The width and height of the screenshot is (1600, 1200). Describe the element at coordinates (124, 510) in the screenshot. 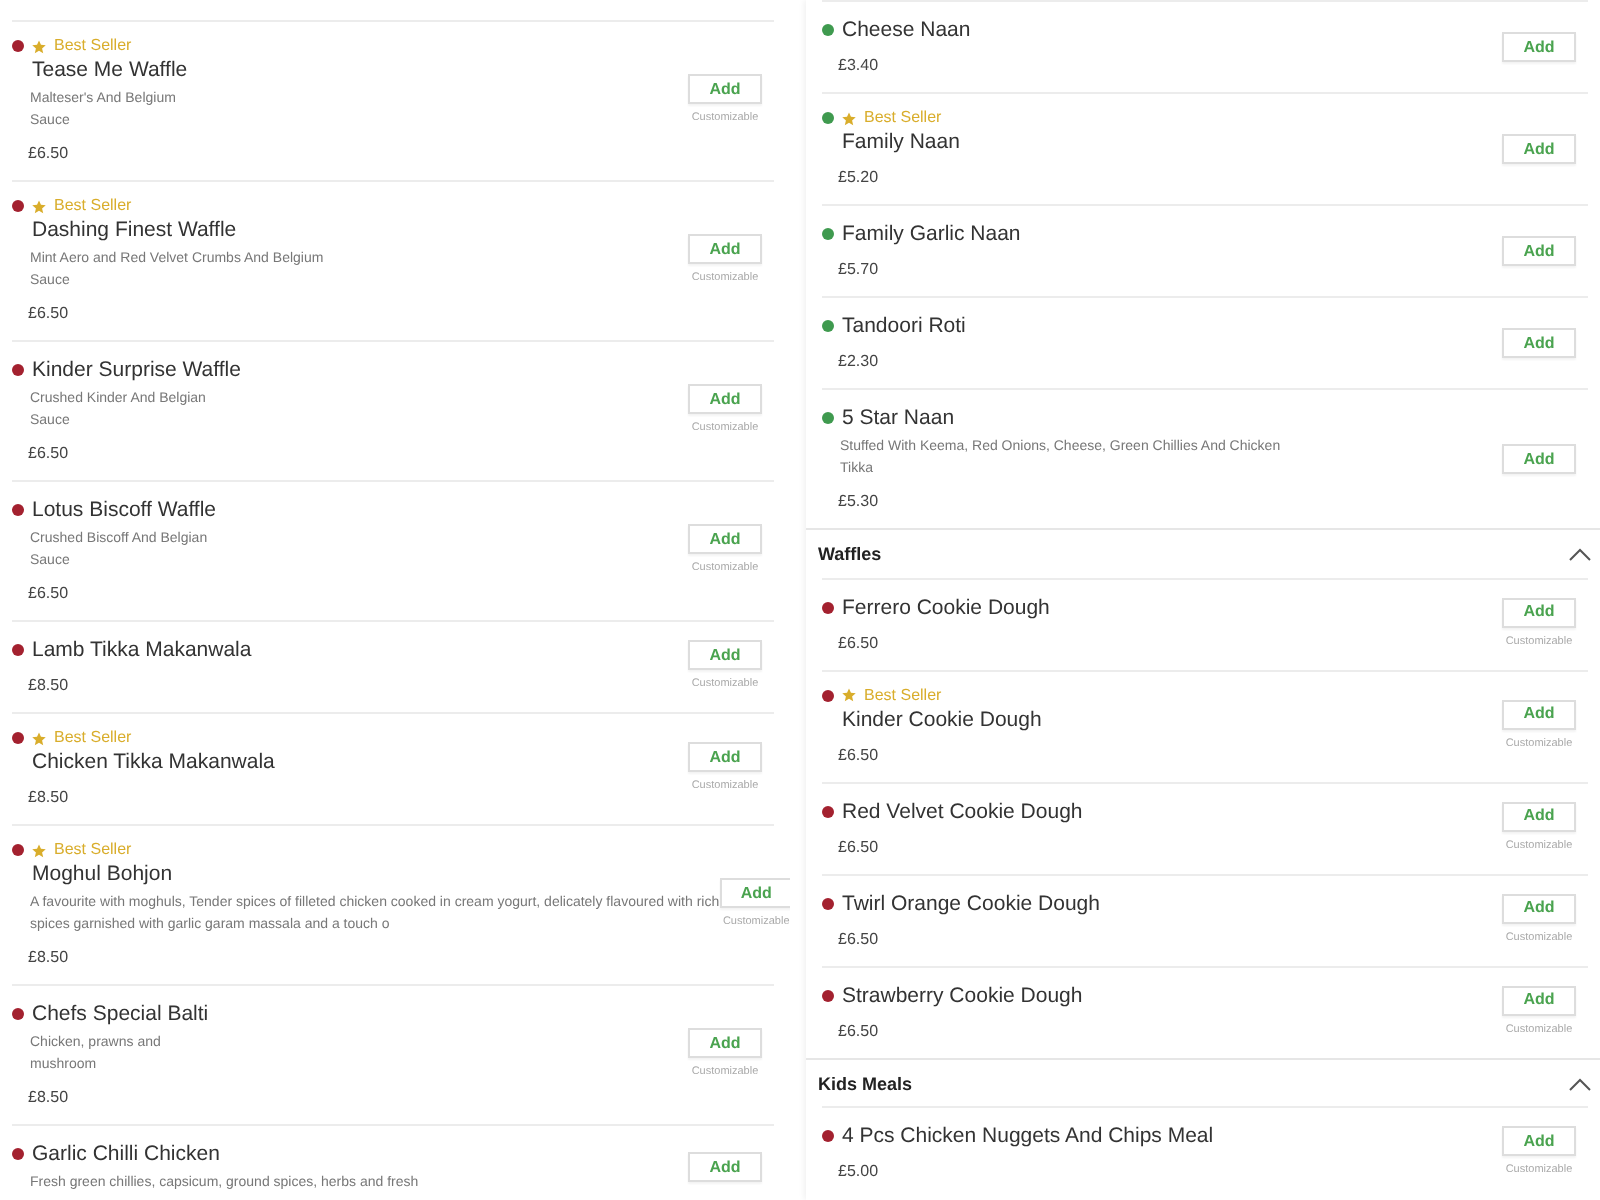

I see `item-name: Lotus Biscoff Waffle` at that location.